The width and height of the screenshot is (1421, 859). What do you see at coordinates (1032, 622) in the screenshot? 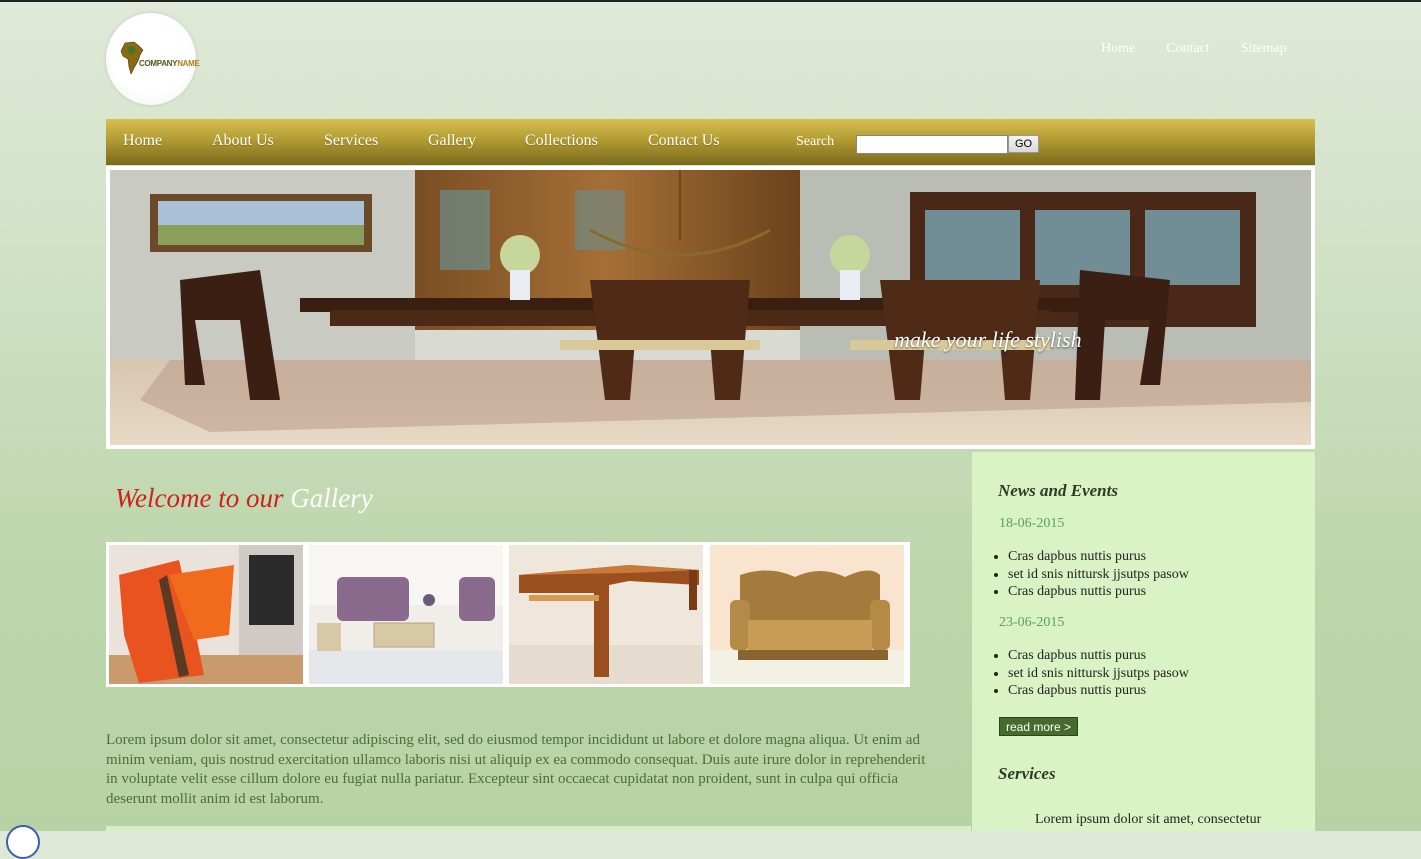
I see `event-date: 23-06-2015` at bounding box center [1032, 622].